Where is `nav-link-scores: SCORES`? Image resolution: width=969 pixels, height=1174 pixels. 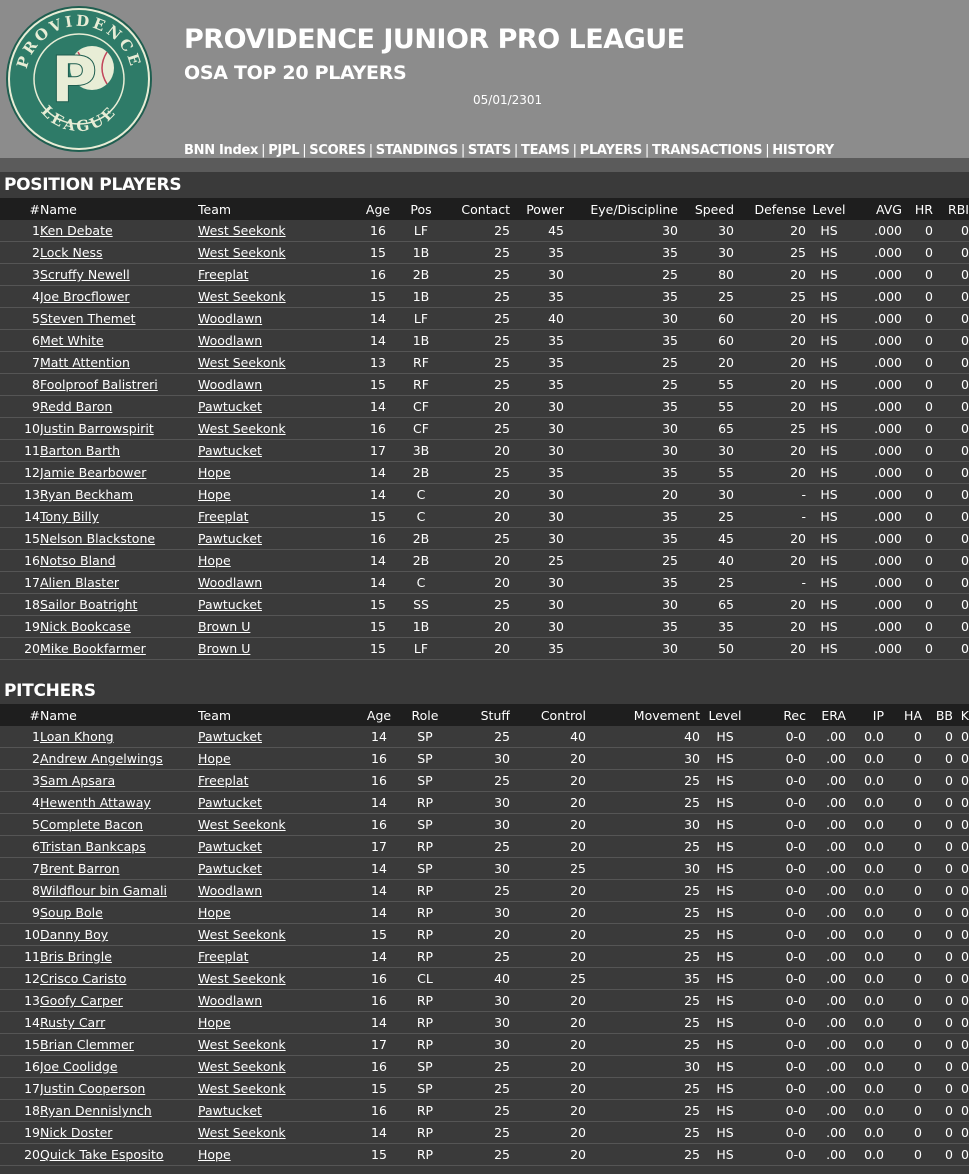 nav-link-scores: SCORES is located at coordinates (337, 150).